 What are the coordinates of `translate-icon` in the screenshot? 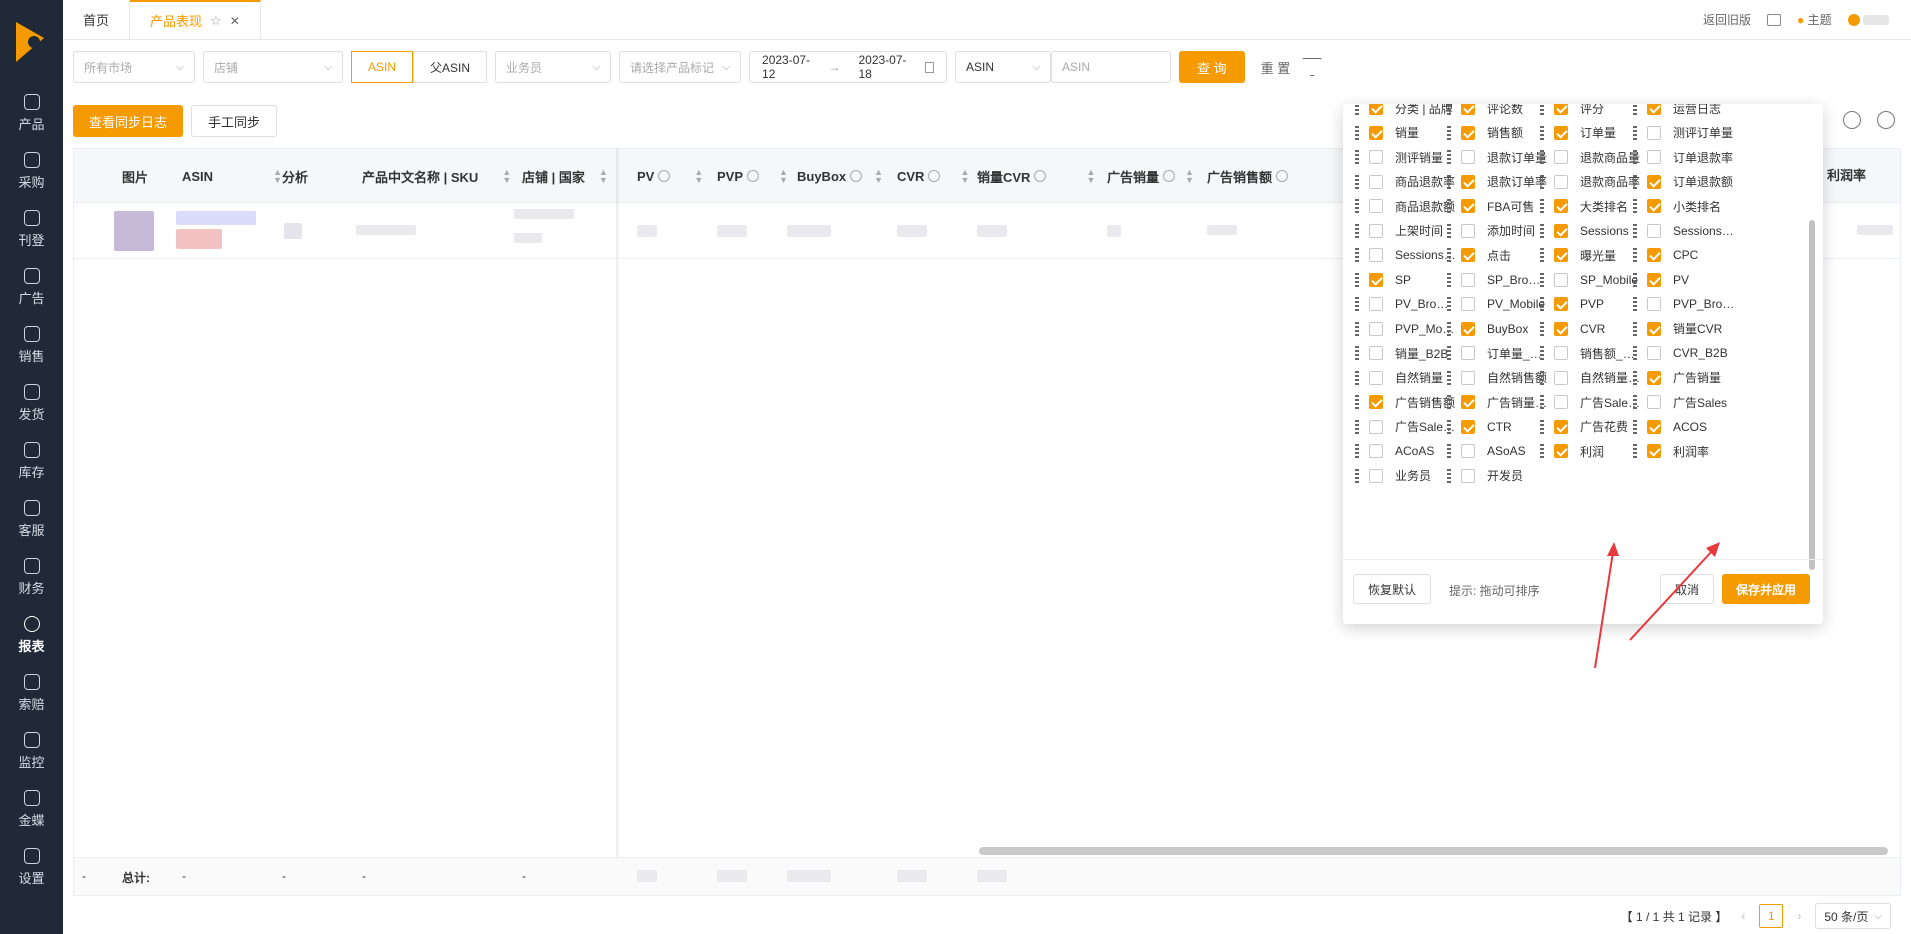 It's located at (1774, 19).